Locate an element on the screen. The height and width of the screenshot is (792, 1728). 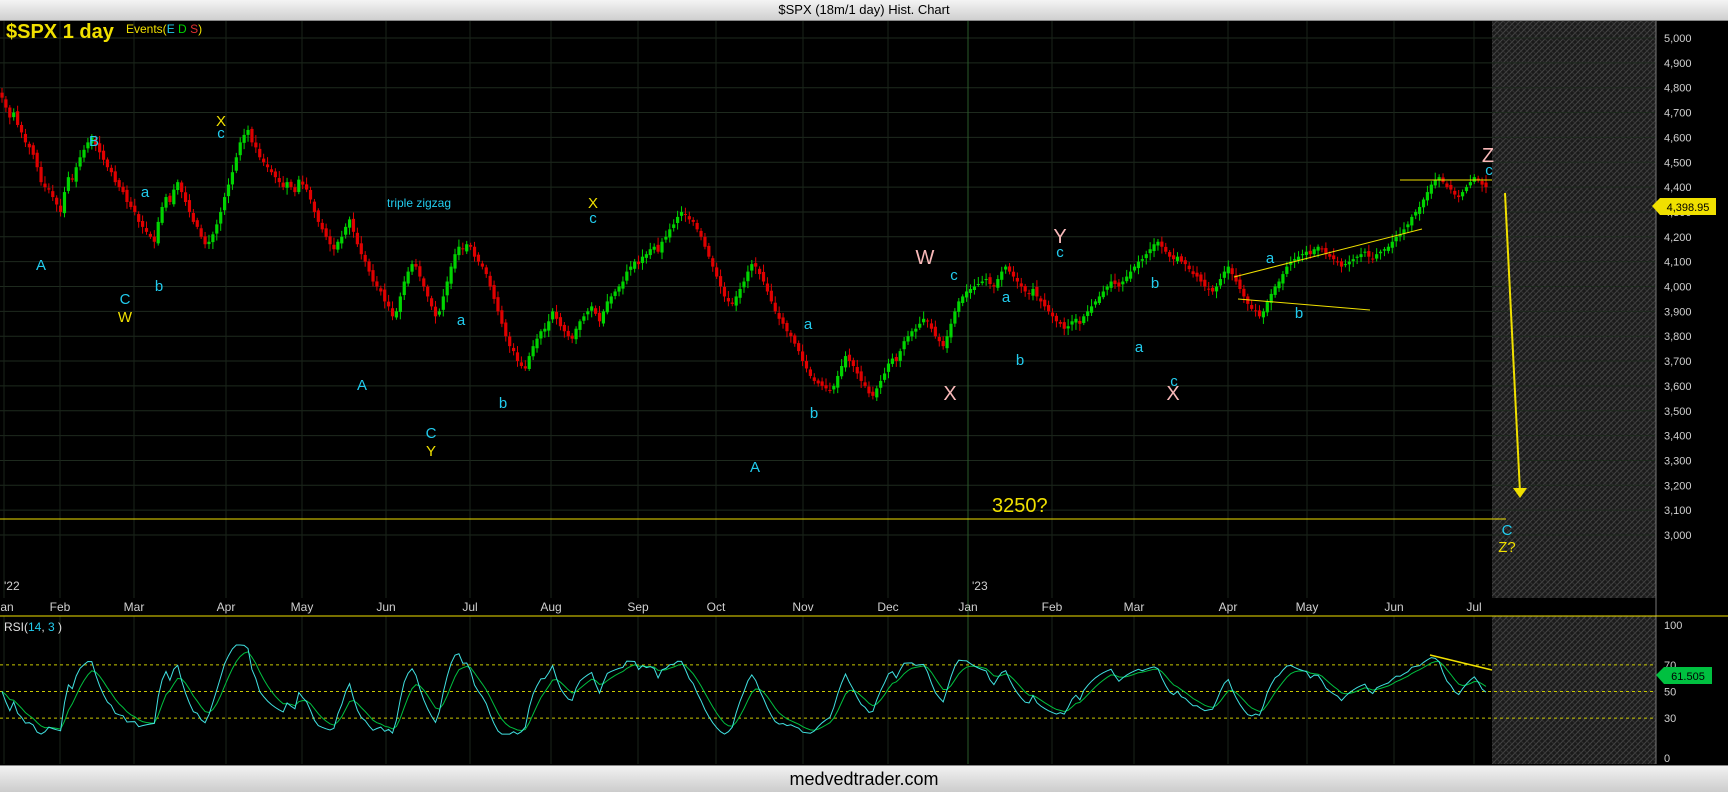
price-tick: 3,200 is located at coordinates (1678, 486).